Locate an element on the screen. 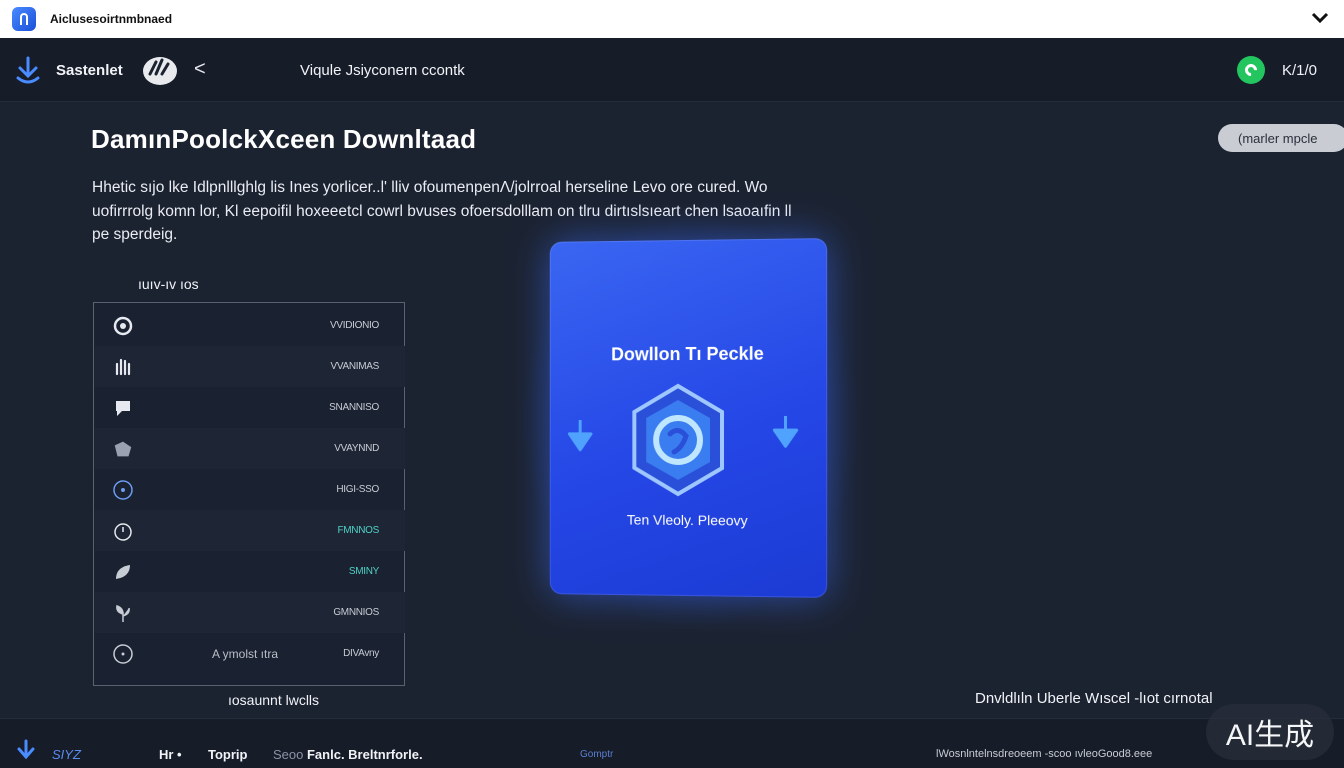  plant-icon is located at coordinates (123, 613).